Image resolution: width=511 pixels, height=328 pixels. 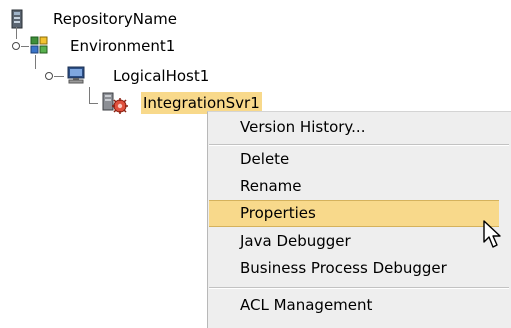 I want to click on tree-node-repository: RepositoryName, so click(x=115, y=19).